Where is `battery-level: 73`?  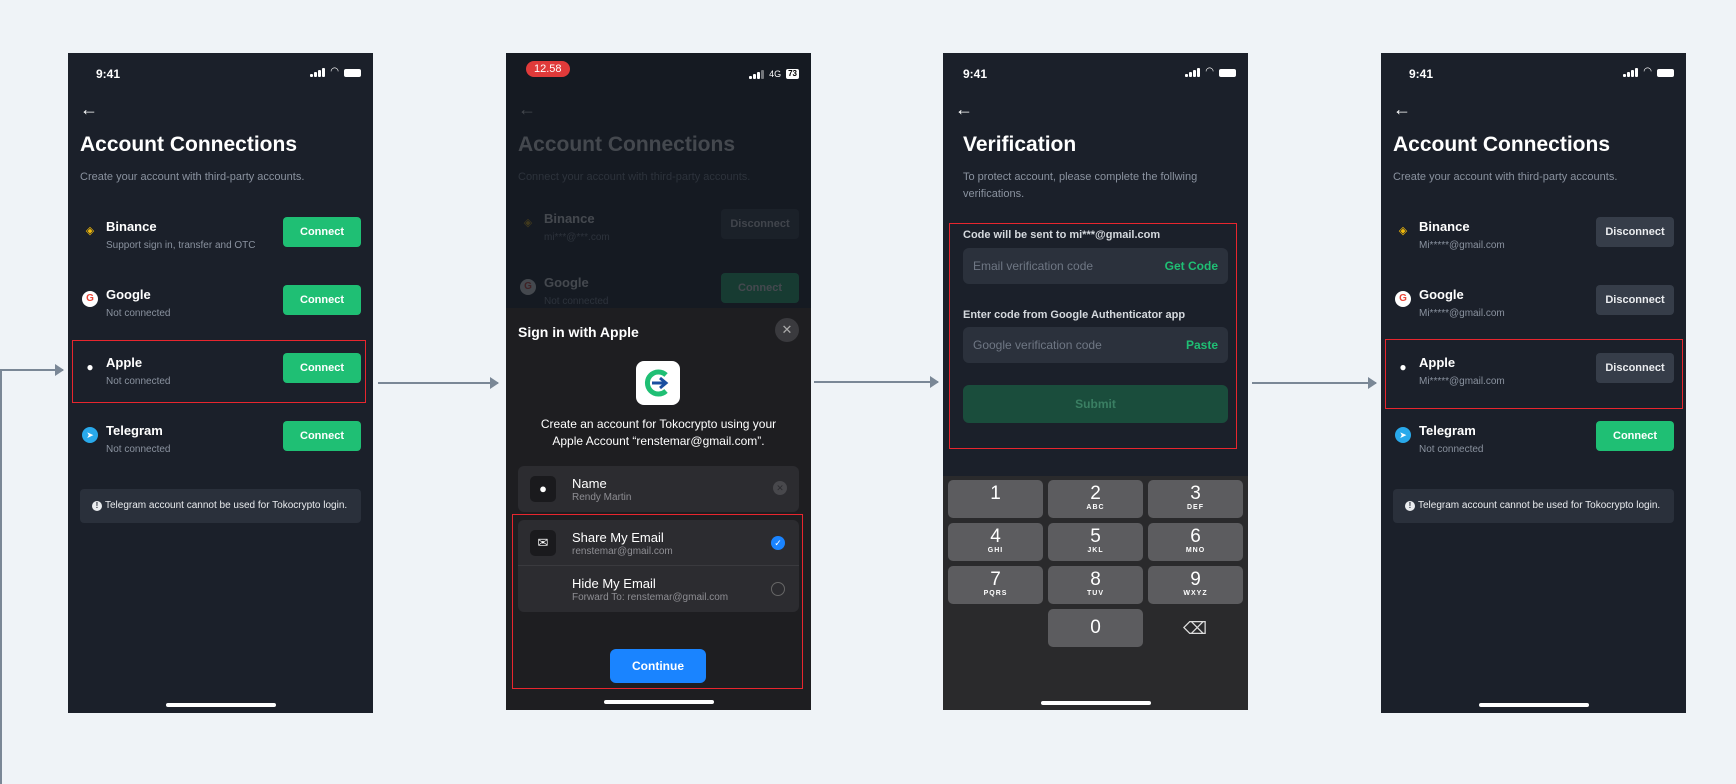 battery-level: 73 is located at coordinates (792, 74).